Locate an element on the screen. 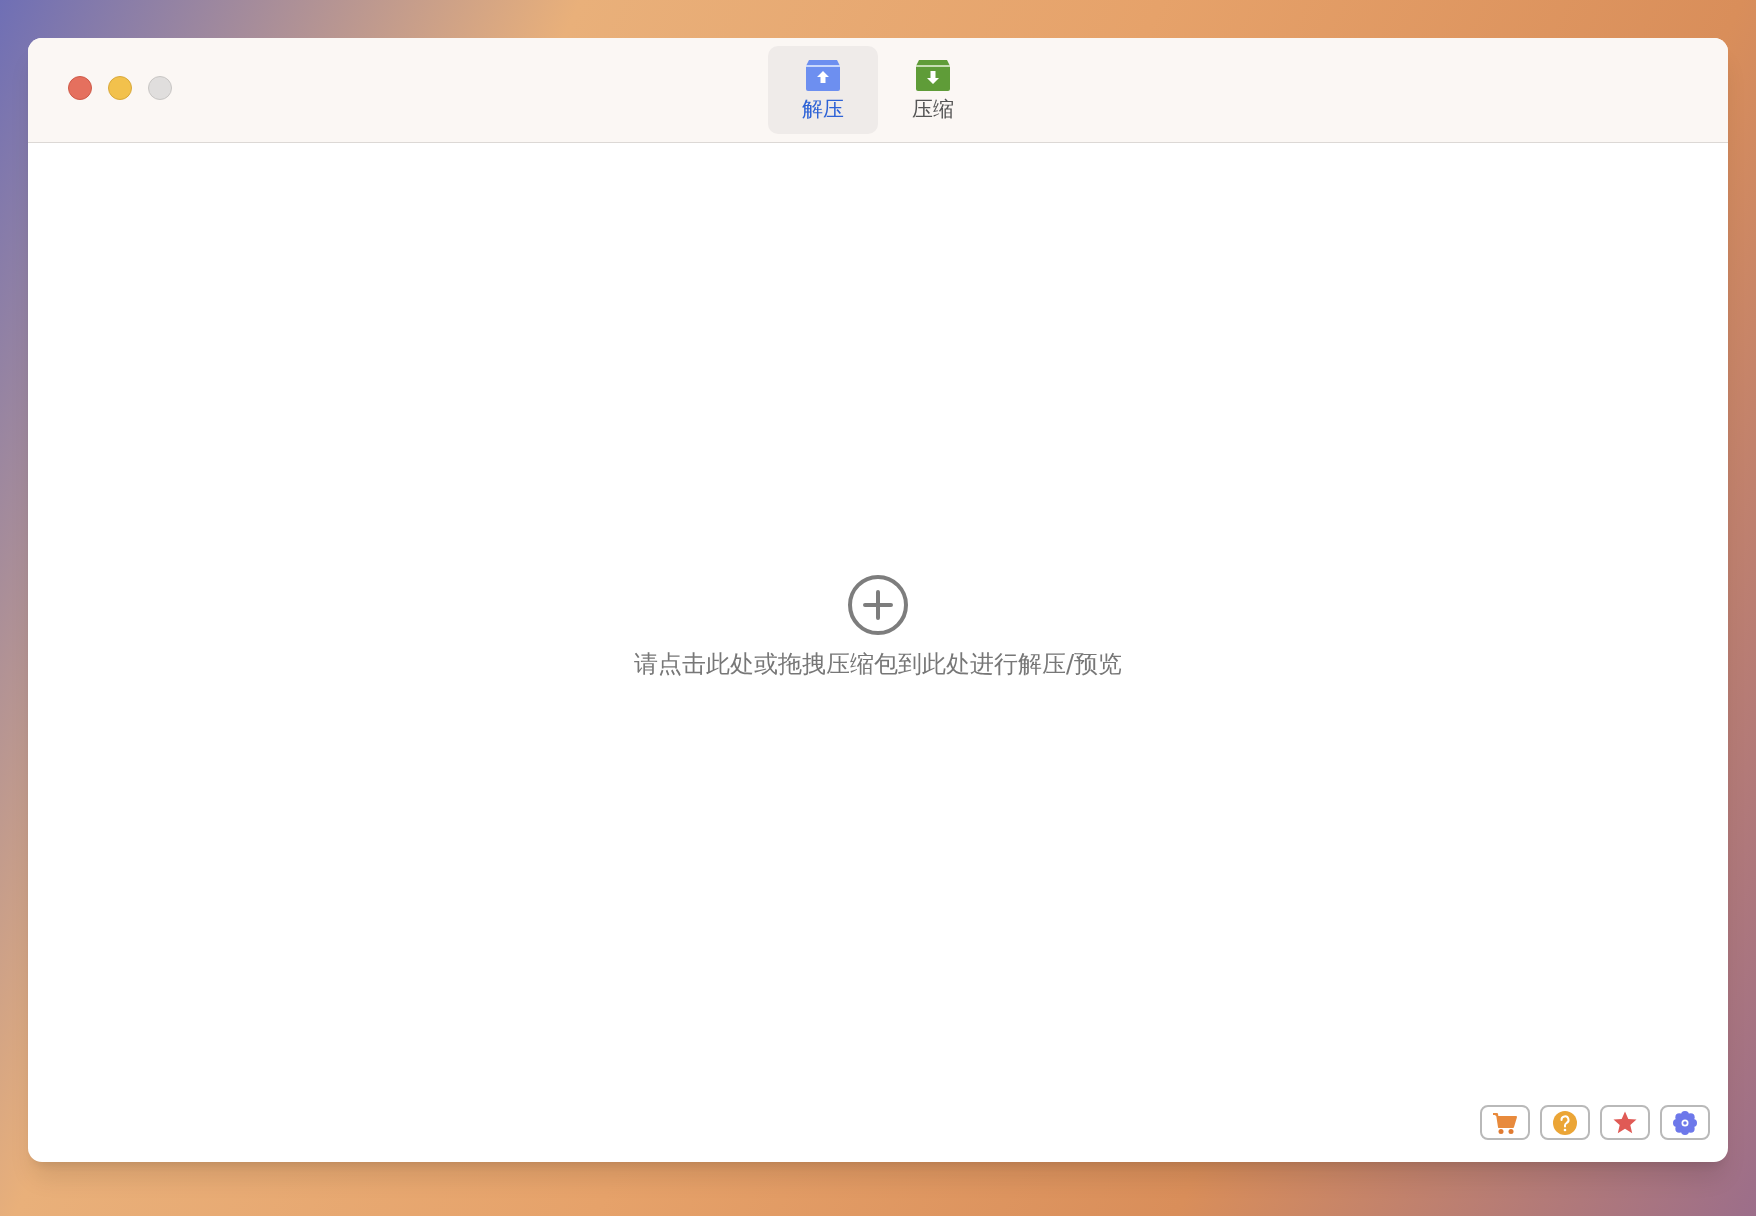 The width and height of the screenshot is (1756, 1216). minimize-button is located at coordinates (120, 88).